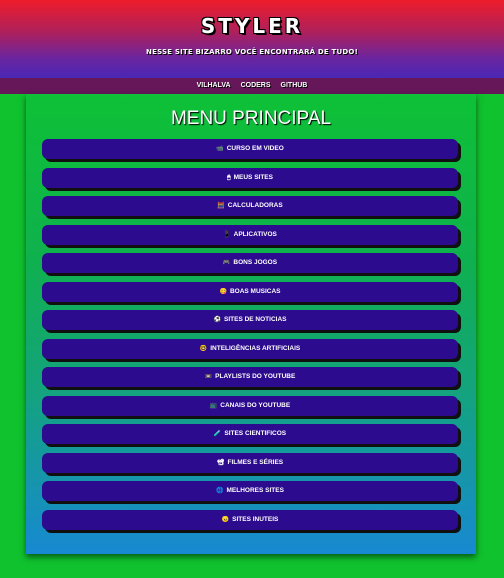  Describe the element at coordinates (256, 86) in the screenshot. I see `nav-link-coders: CODERS` at that location.